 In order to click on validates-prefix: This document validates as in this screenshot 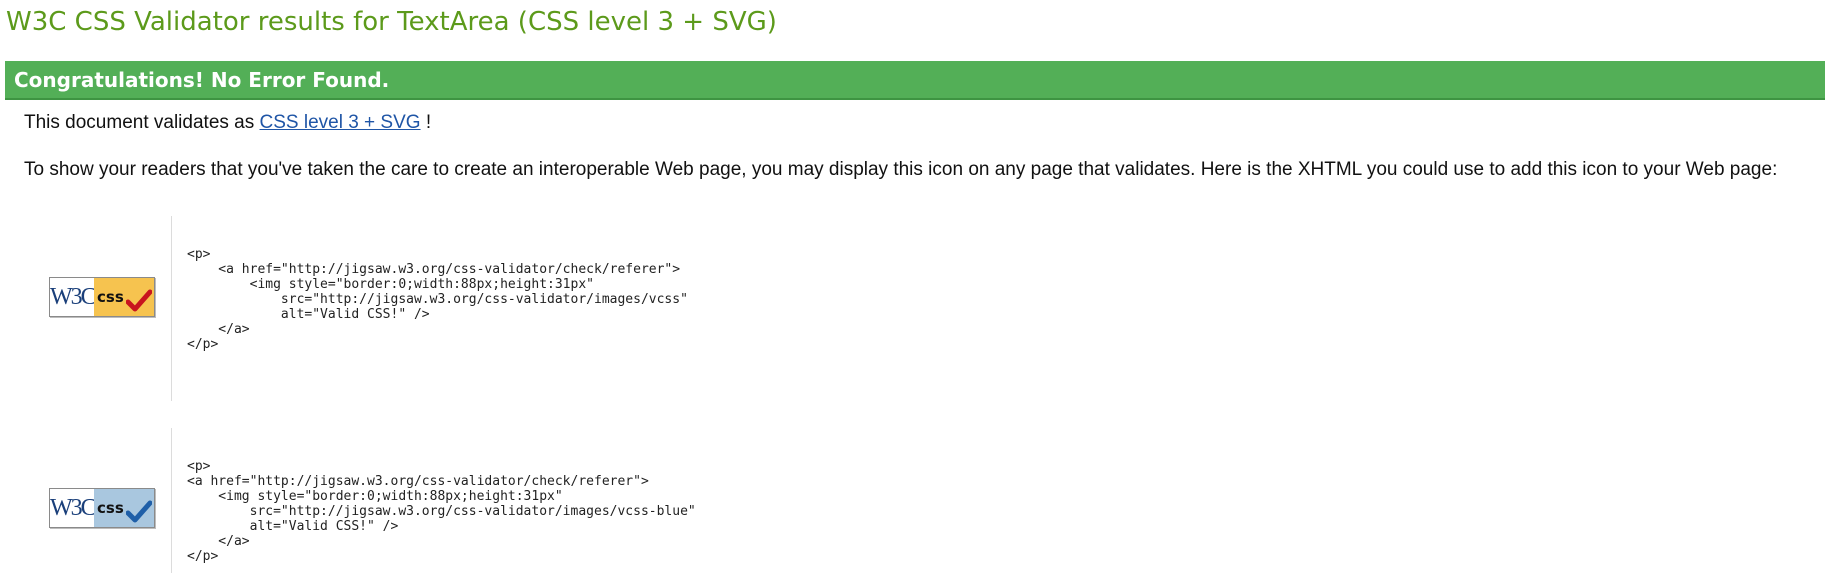, I will do `click(142, 122)`.